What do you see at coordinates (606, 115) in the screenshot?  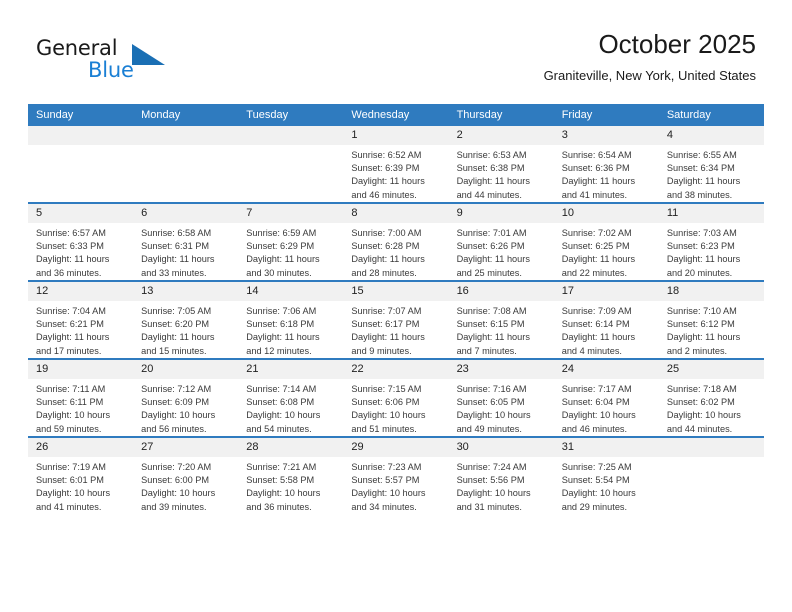 I see `weekday-header-friday: Friday` at bounding box center [606, 115].